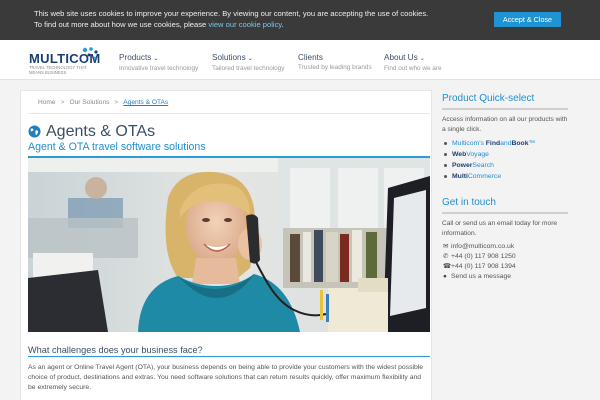 This screenshot has height=400, width=600. What do you see at coordinates (248, 63) in the screenshot?
I see `nav-solutions: Solutions ⌄ Tailored travel technology` at bounding box center [248, 63].